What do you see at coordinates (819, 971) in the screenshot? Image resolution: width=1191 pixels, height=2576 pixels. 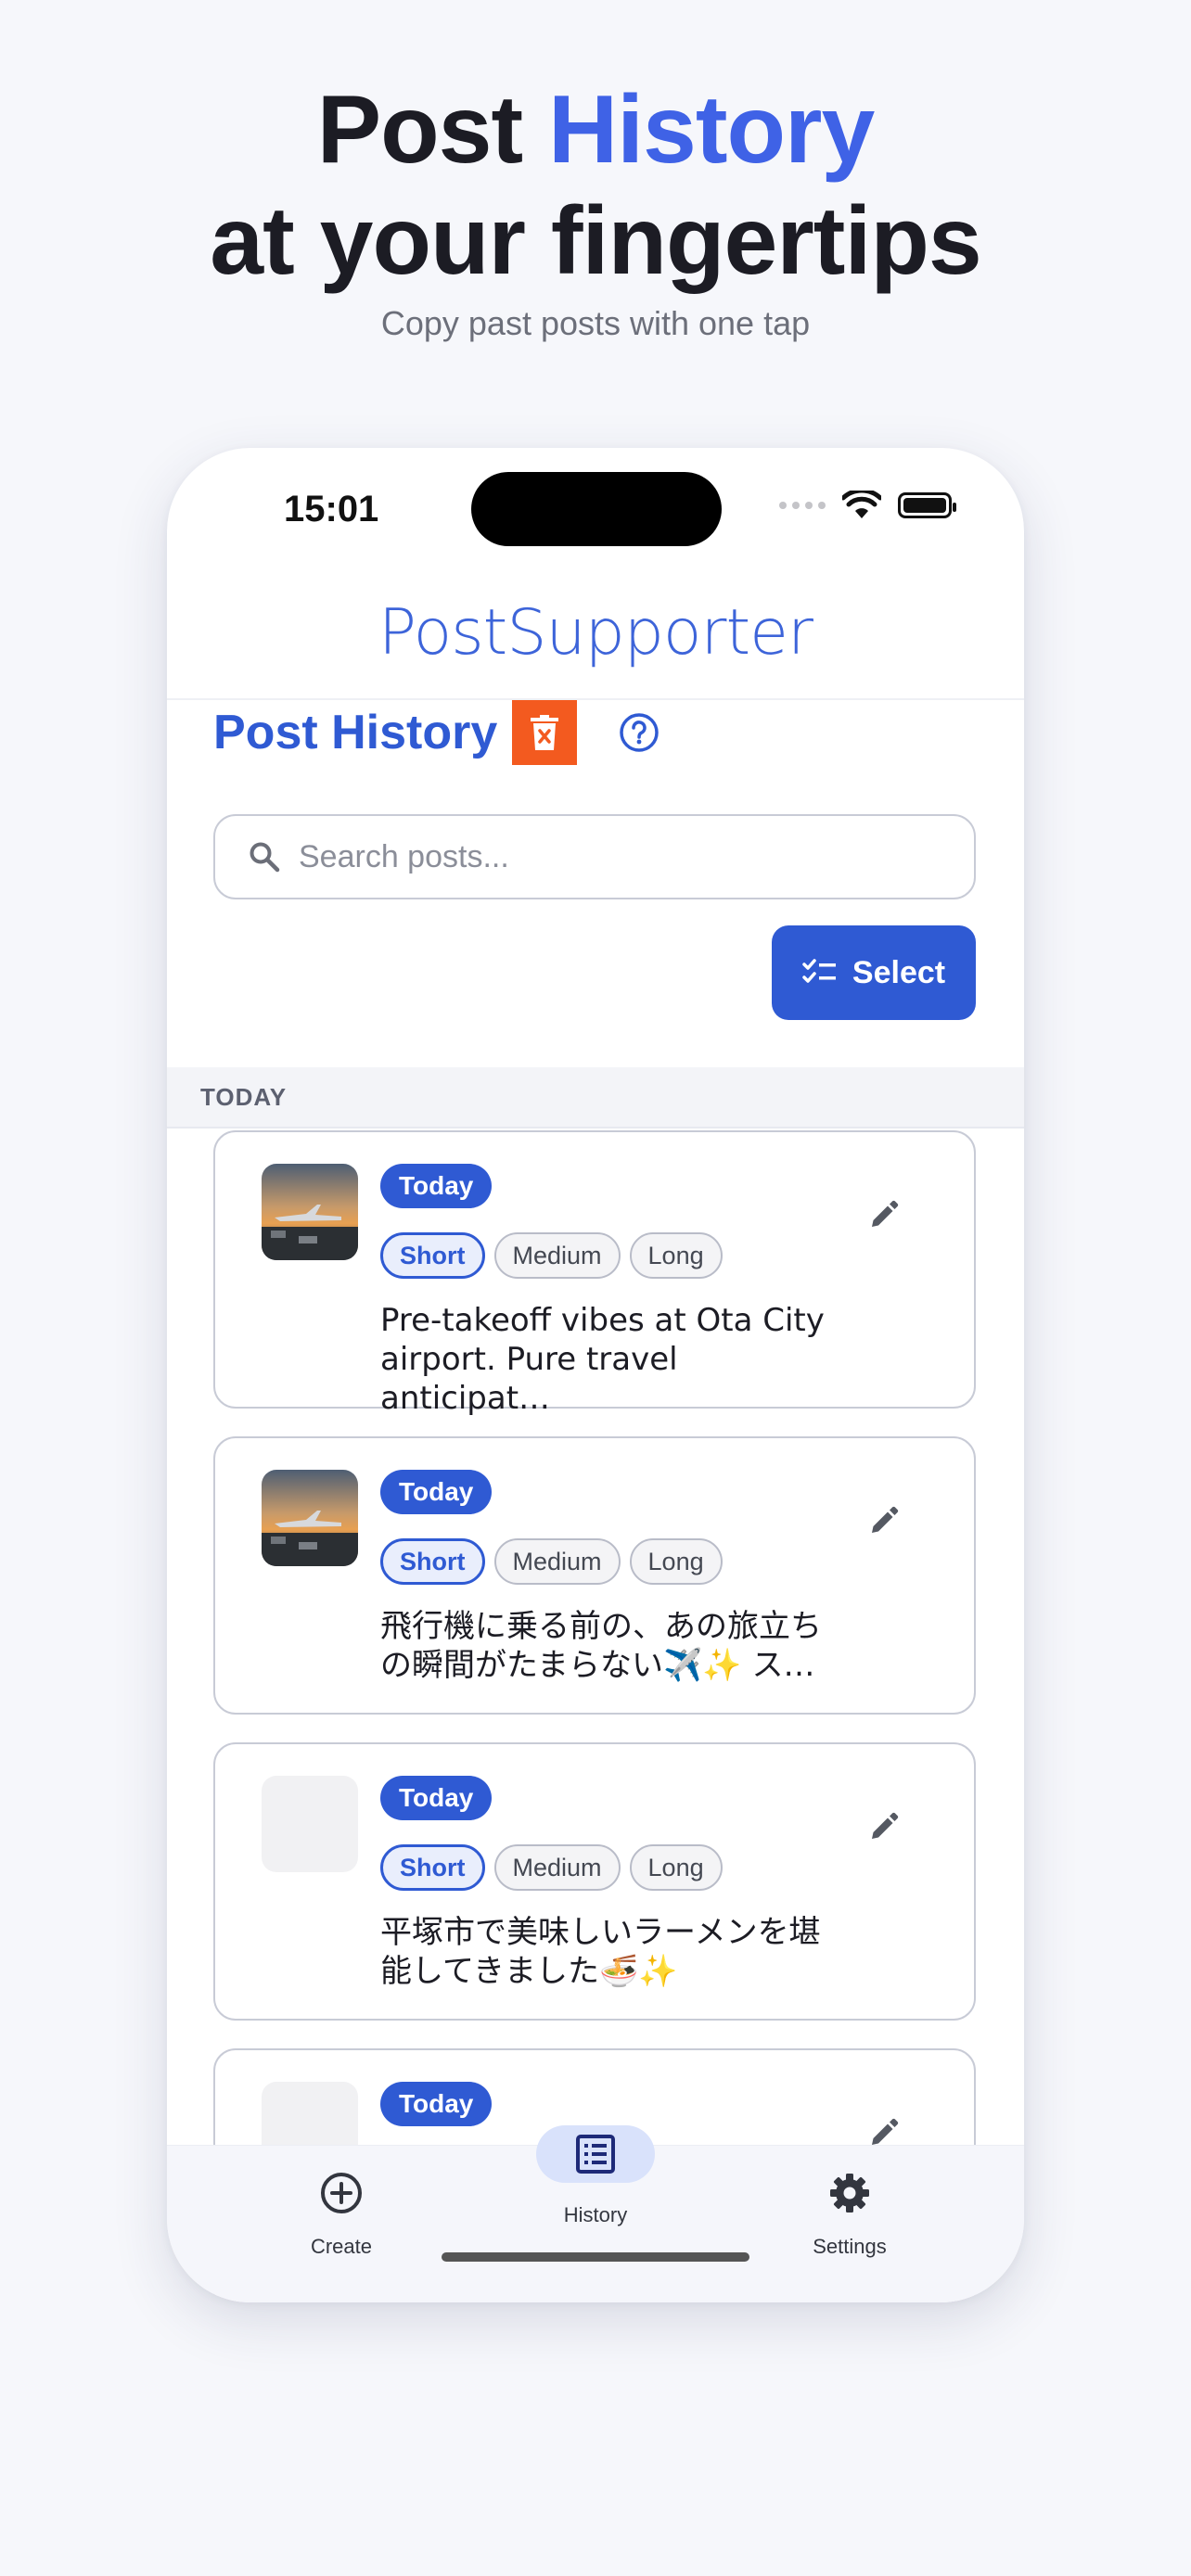 I see `checklist-icon` at bounding box center [819, 971].